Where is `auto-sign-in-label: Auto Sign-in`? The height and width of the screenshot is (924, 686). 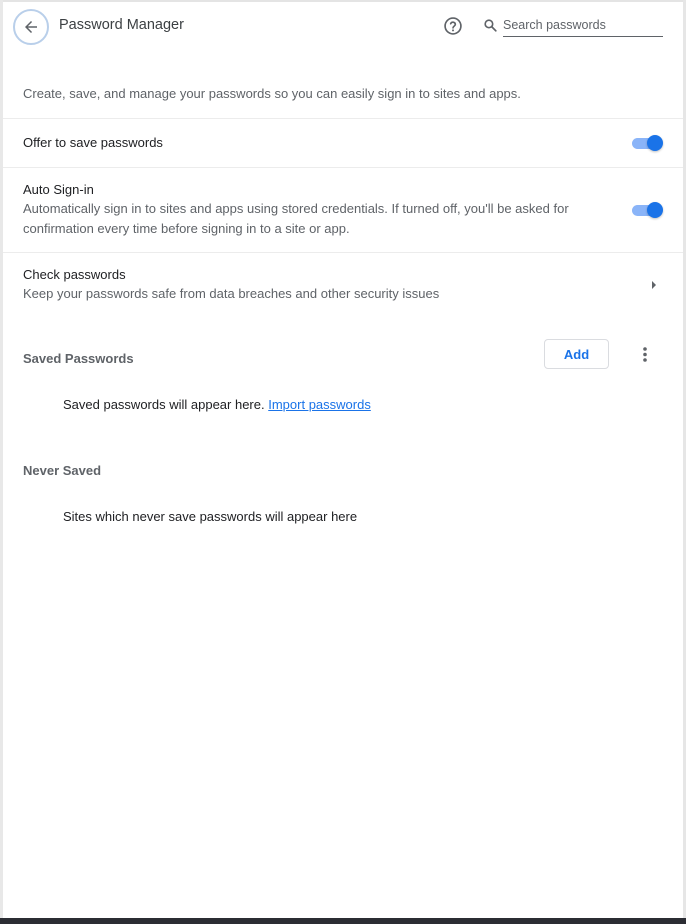
auto-sign-in-label: Auto Sign-in is located at coordinates (58, 189).